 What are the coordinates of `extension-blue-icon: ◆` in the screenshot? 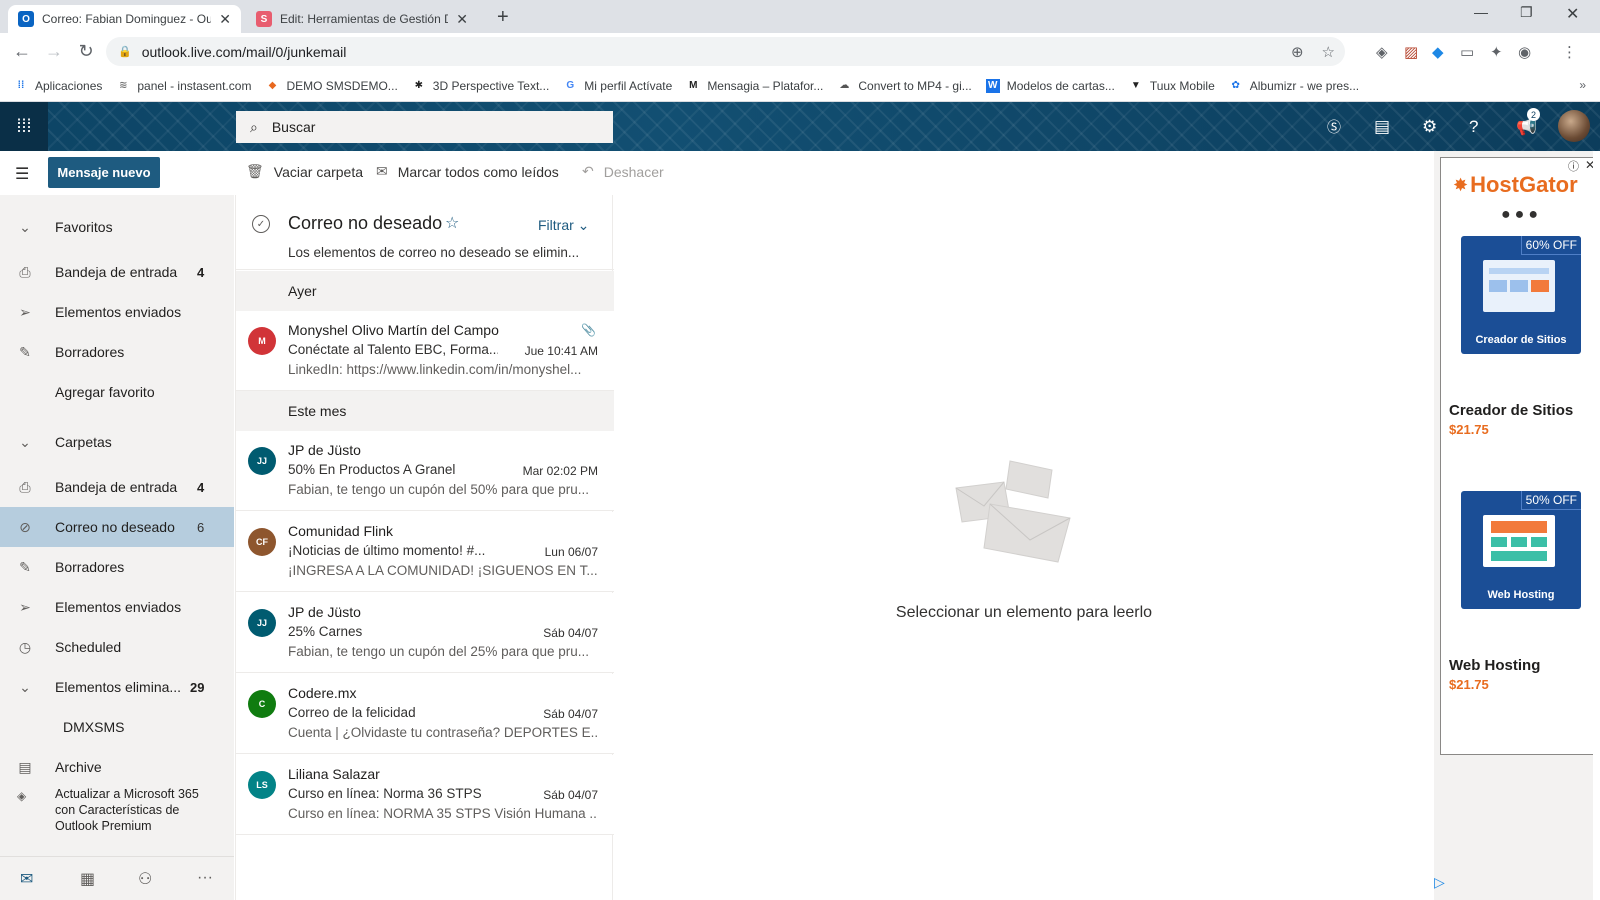 It's located at (1438, 51).